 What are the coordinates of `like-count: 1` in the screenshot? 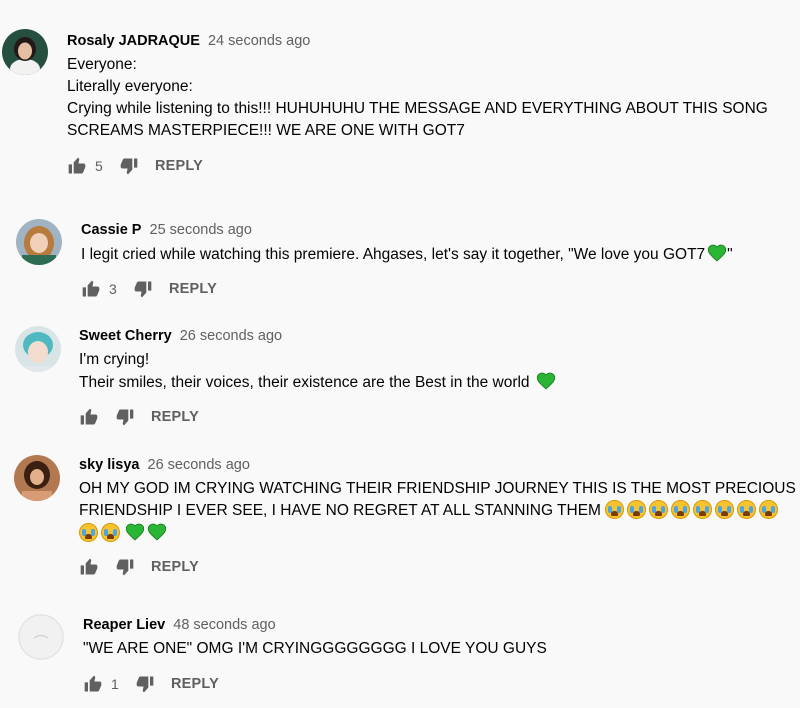 It's located at (115, 684).